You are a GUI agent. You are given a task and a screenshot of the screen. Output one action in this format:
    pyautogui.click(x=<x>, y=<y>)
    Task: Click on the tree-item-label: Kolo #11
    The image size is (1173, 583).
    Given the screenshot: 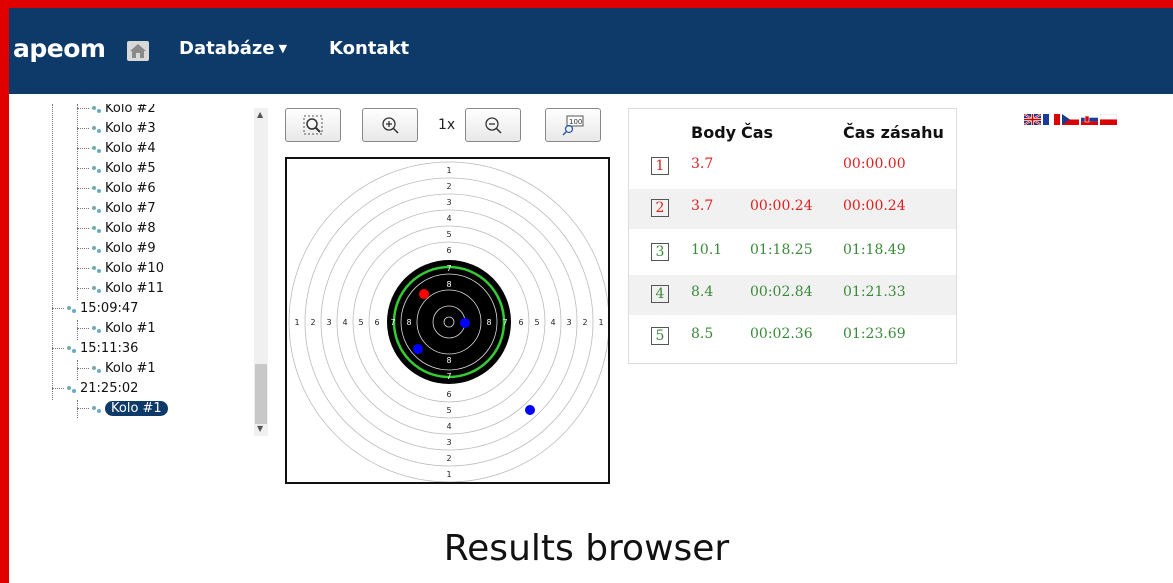 What is the action you would take?
    pyautogui.click(x=134, y=288)
    